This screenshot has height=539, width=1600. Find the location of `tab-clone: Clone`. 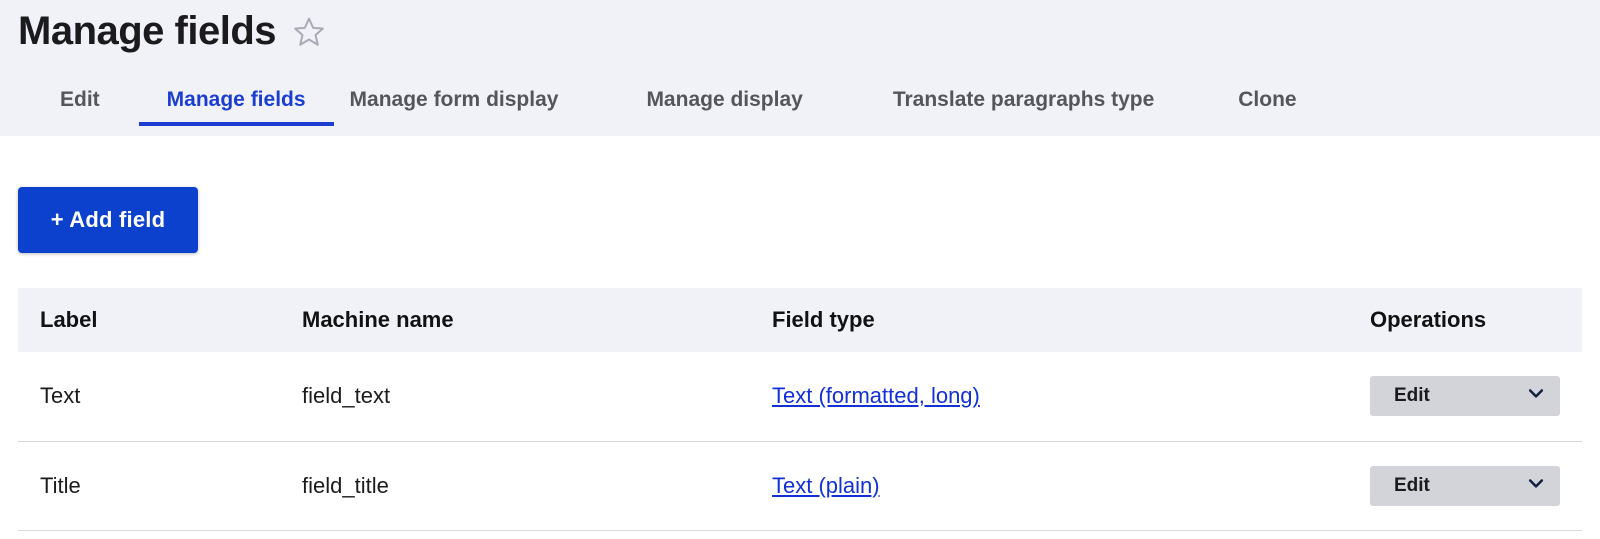

tab-clone: Clone is located at coordinates (1267, 107).